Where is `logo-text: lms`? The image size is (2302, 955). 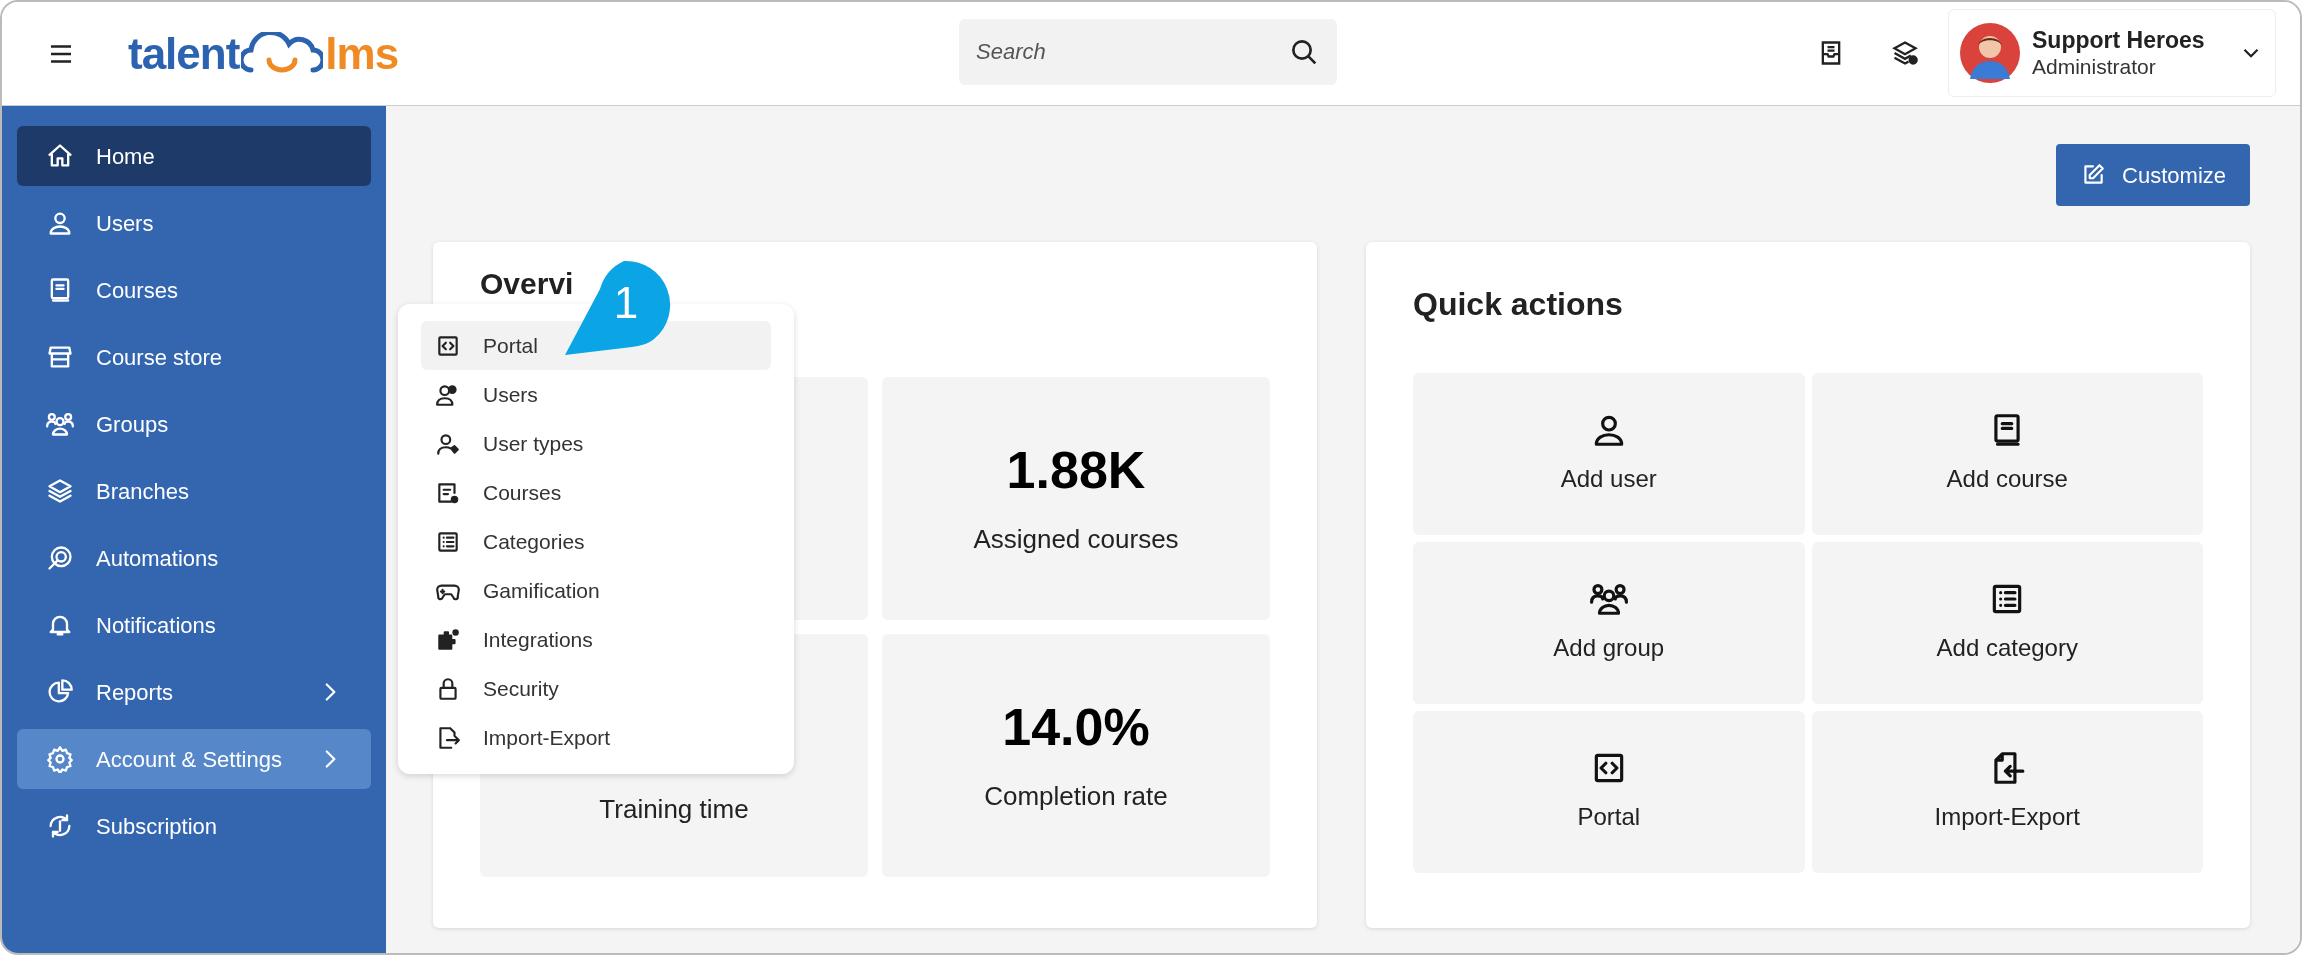
logo-text: lms is located at coordinates (362, 53).